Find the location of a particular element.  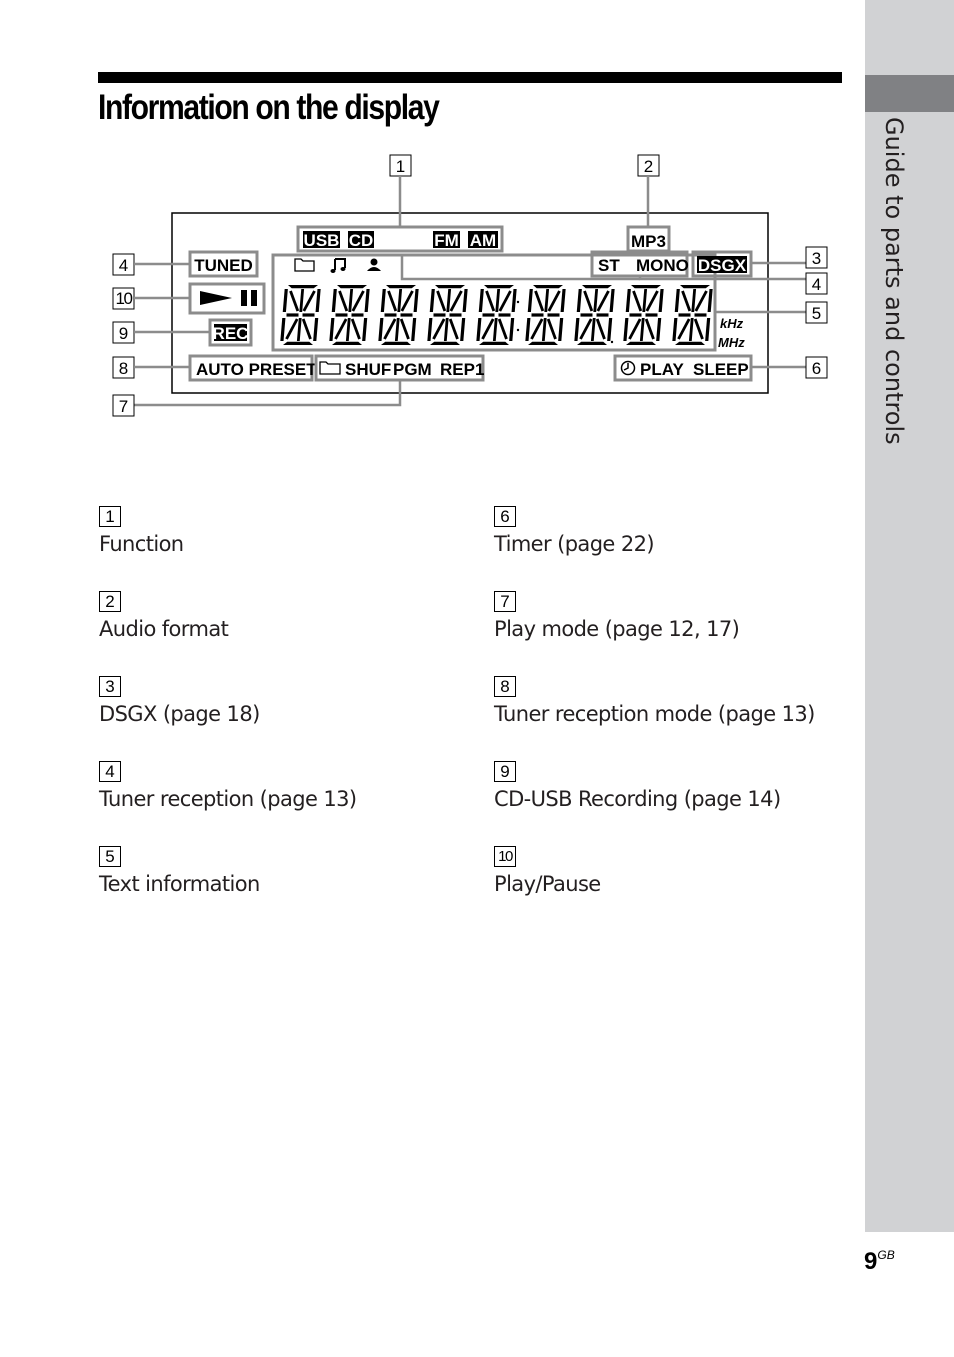

cd-indicator: CD is located at coordinates (361, 240).